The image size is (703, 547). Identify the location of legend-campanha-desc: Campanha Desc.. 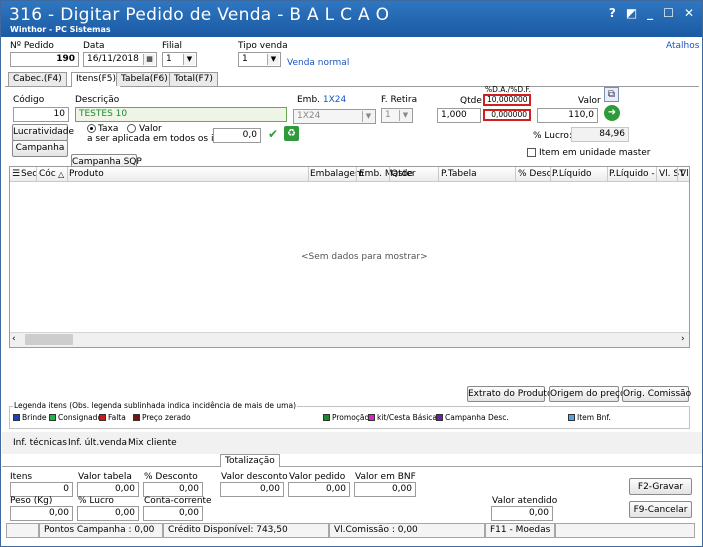
(472, 417).